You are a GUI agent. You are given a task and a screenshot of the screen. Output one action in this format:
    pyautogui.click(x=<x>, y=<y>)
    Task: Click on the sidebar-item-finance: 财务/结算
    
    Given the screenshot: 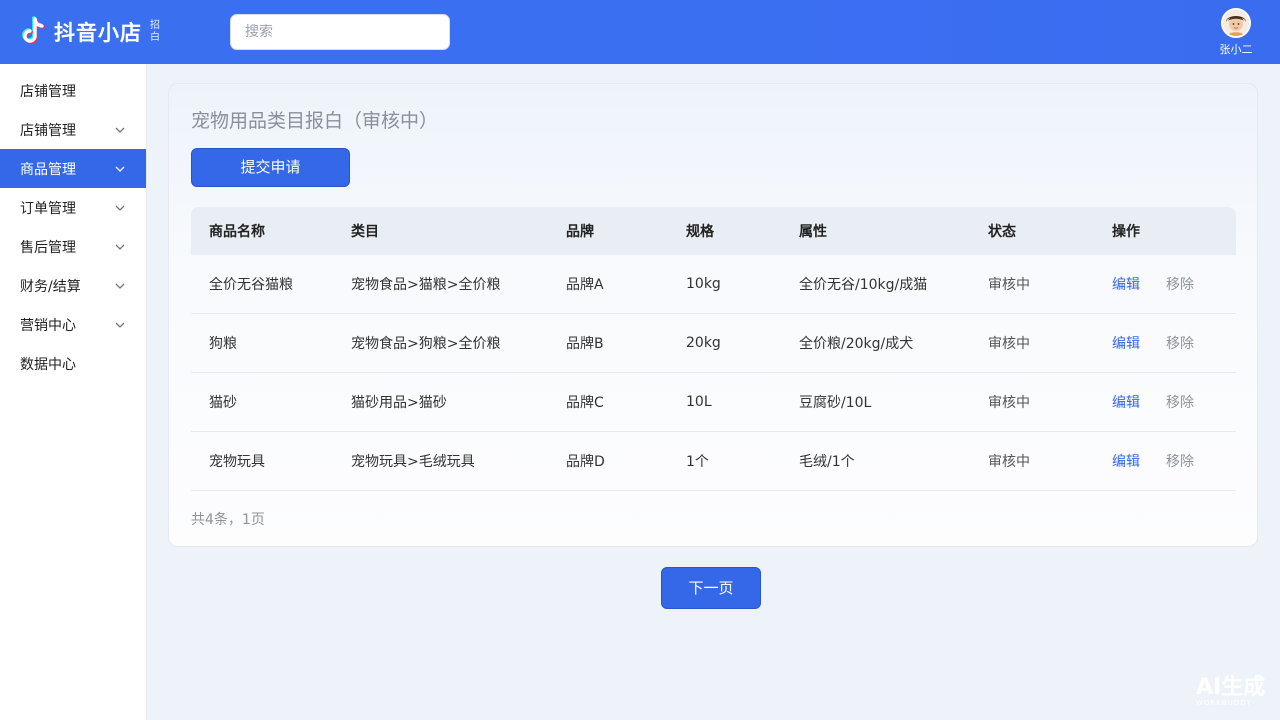 What is the action you would take?
    pyautogui.click(x=73, y=285)
    